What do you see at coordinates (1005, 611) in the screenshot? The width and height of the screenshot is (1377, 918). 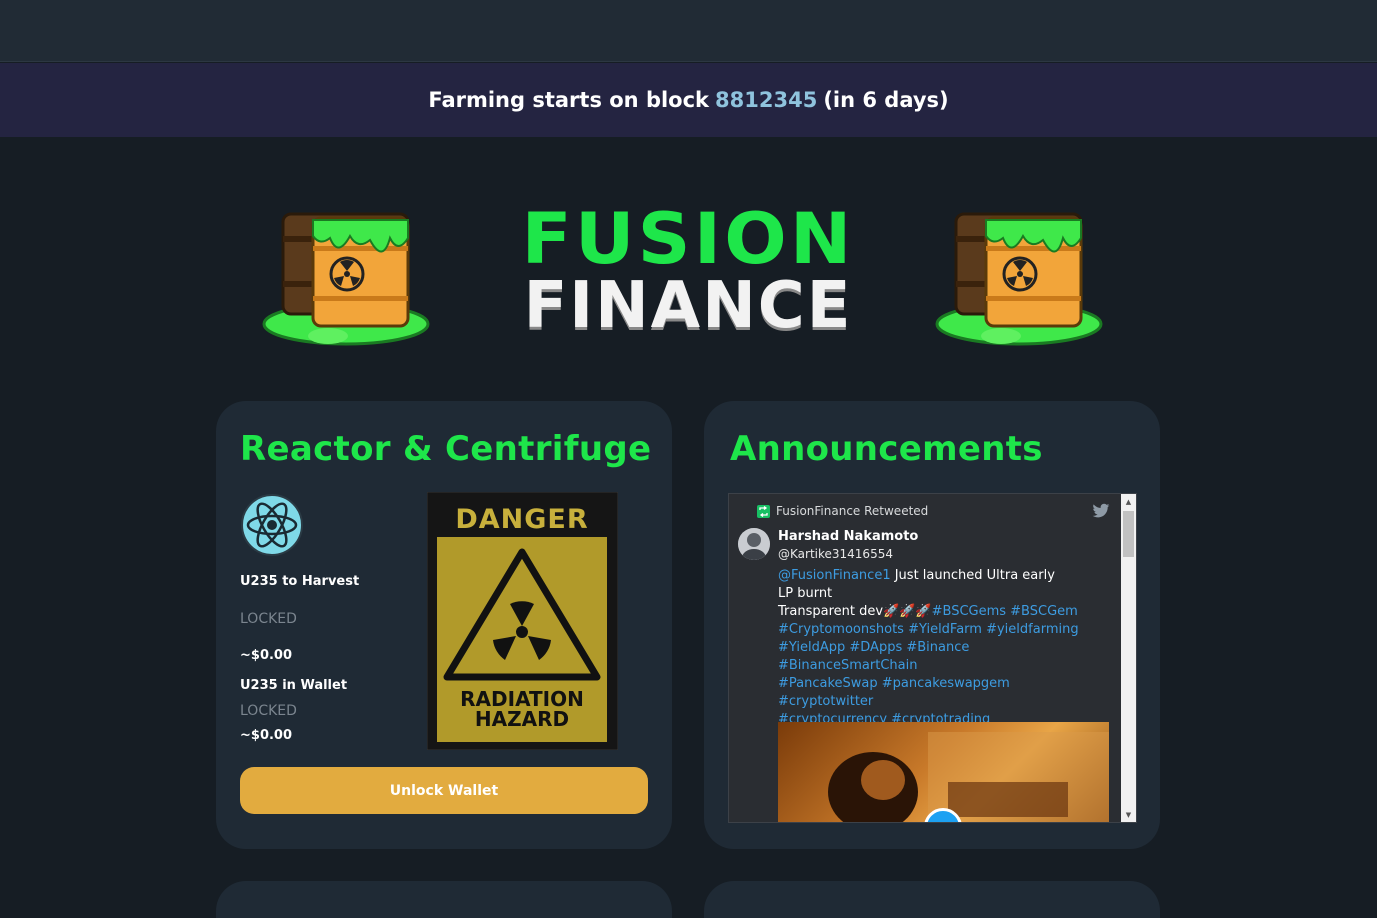 I see `tweet-hashtags-1: #BSCGems #BSCGem` at bounding box center [1005, 611].